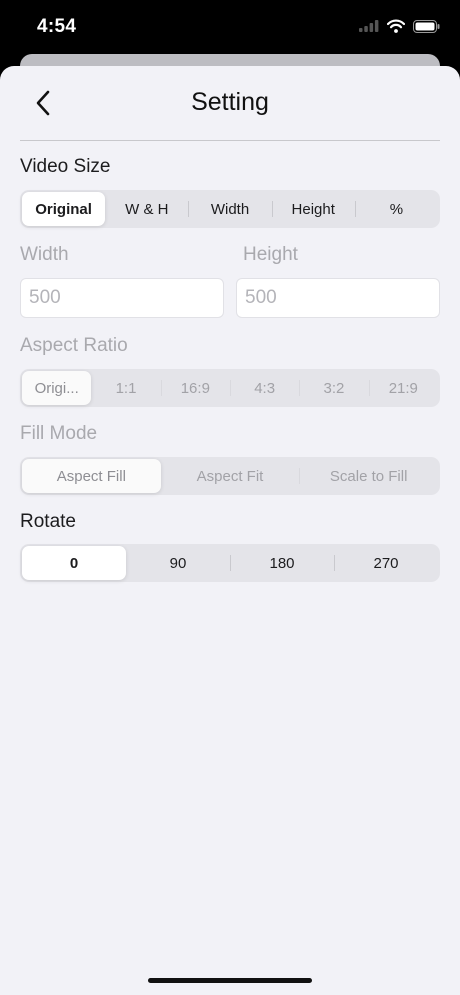  I want to click on status-icons, so click(399, 26).